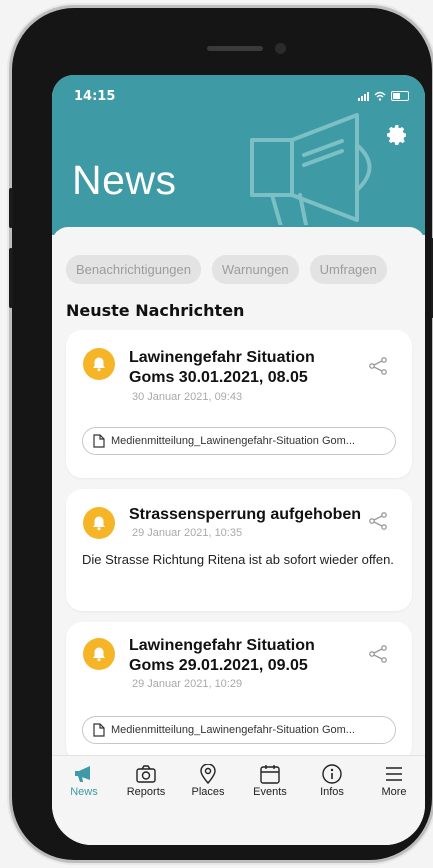 The height and width of the screenshot is (868, 433). What do you see at coordinates (245, 514) in the screenshot?
I see `card-title: Strassensperrung aufgehoben` at bounding box center [245, 514].